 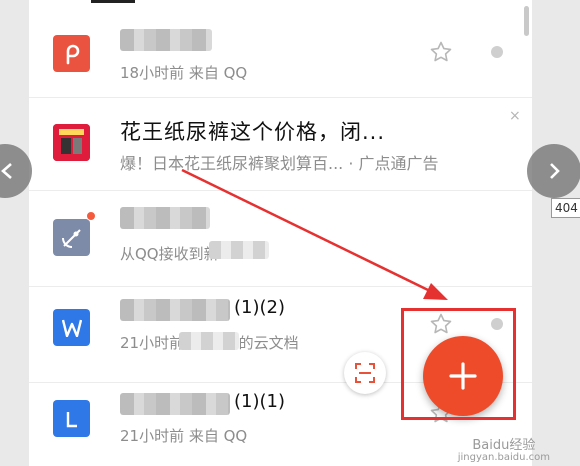 I want to click on ad-thumbnail-icon, so click(x=71, y=142).